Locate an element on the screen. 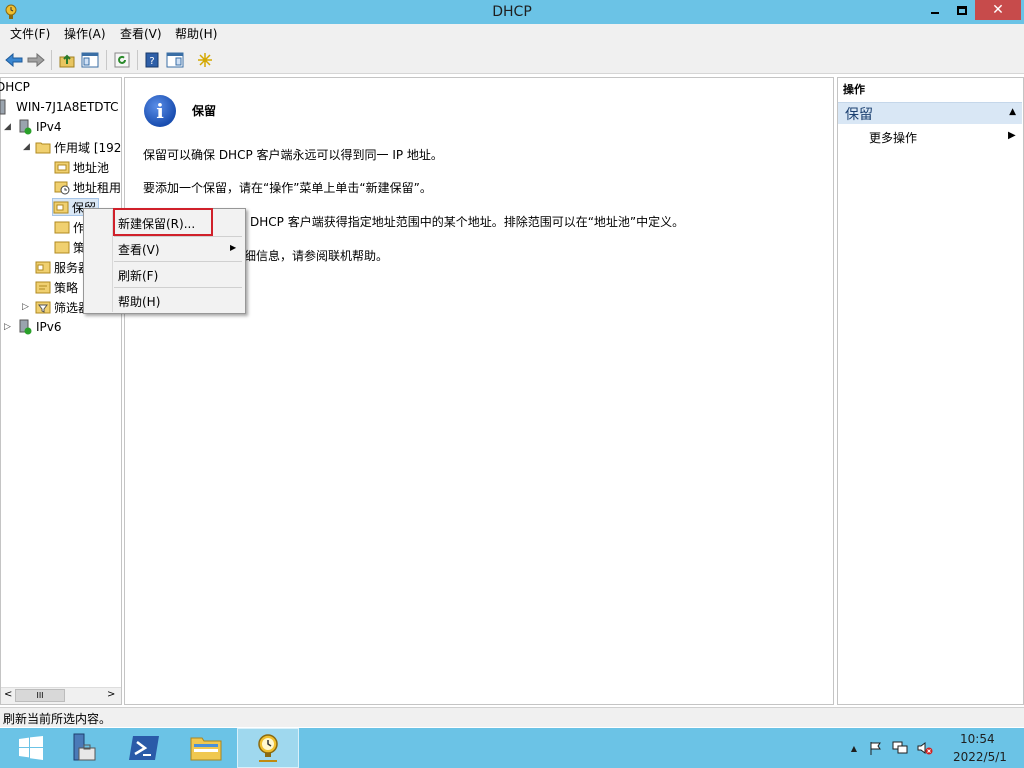  status-bar is located at coordinates (512, 717).